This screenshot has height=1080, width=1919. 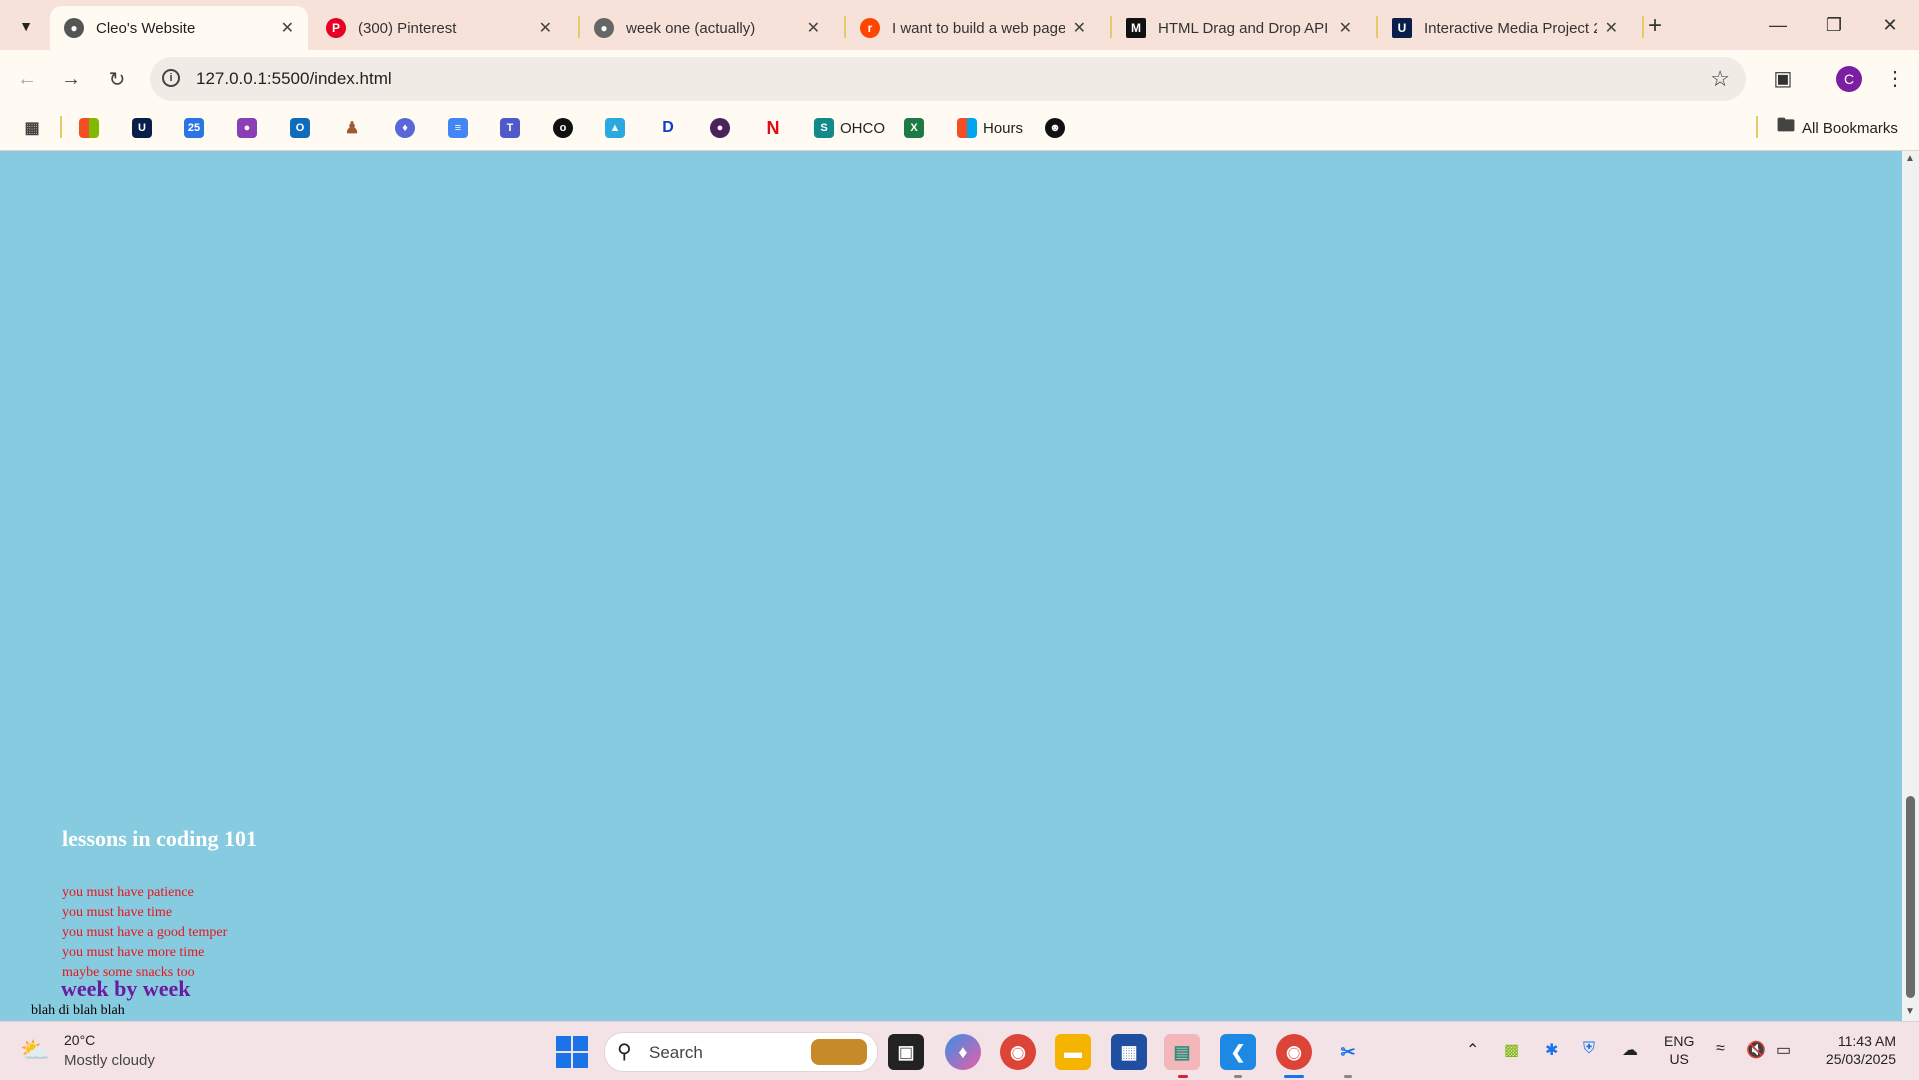 I want to click on arrow-left-icon: ←, so click(x=27, y=78).